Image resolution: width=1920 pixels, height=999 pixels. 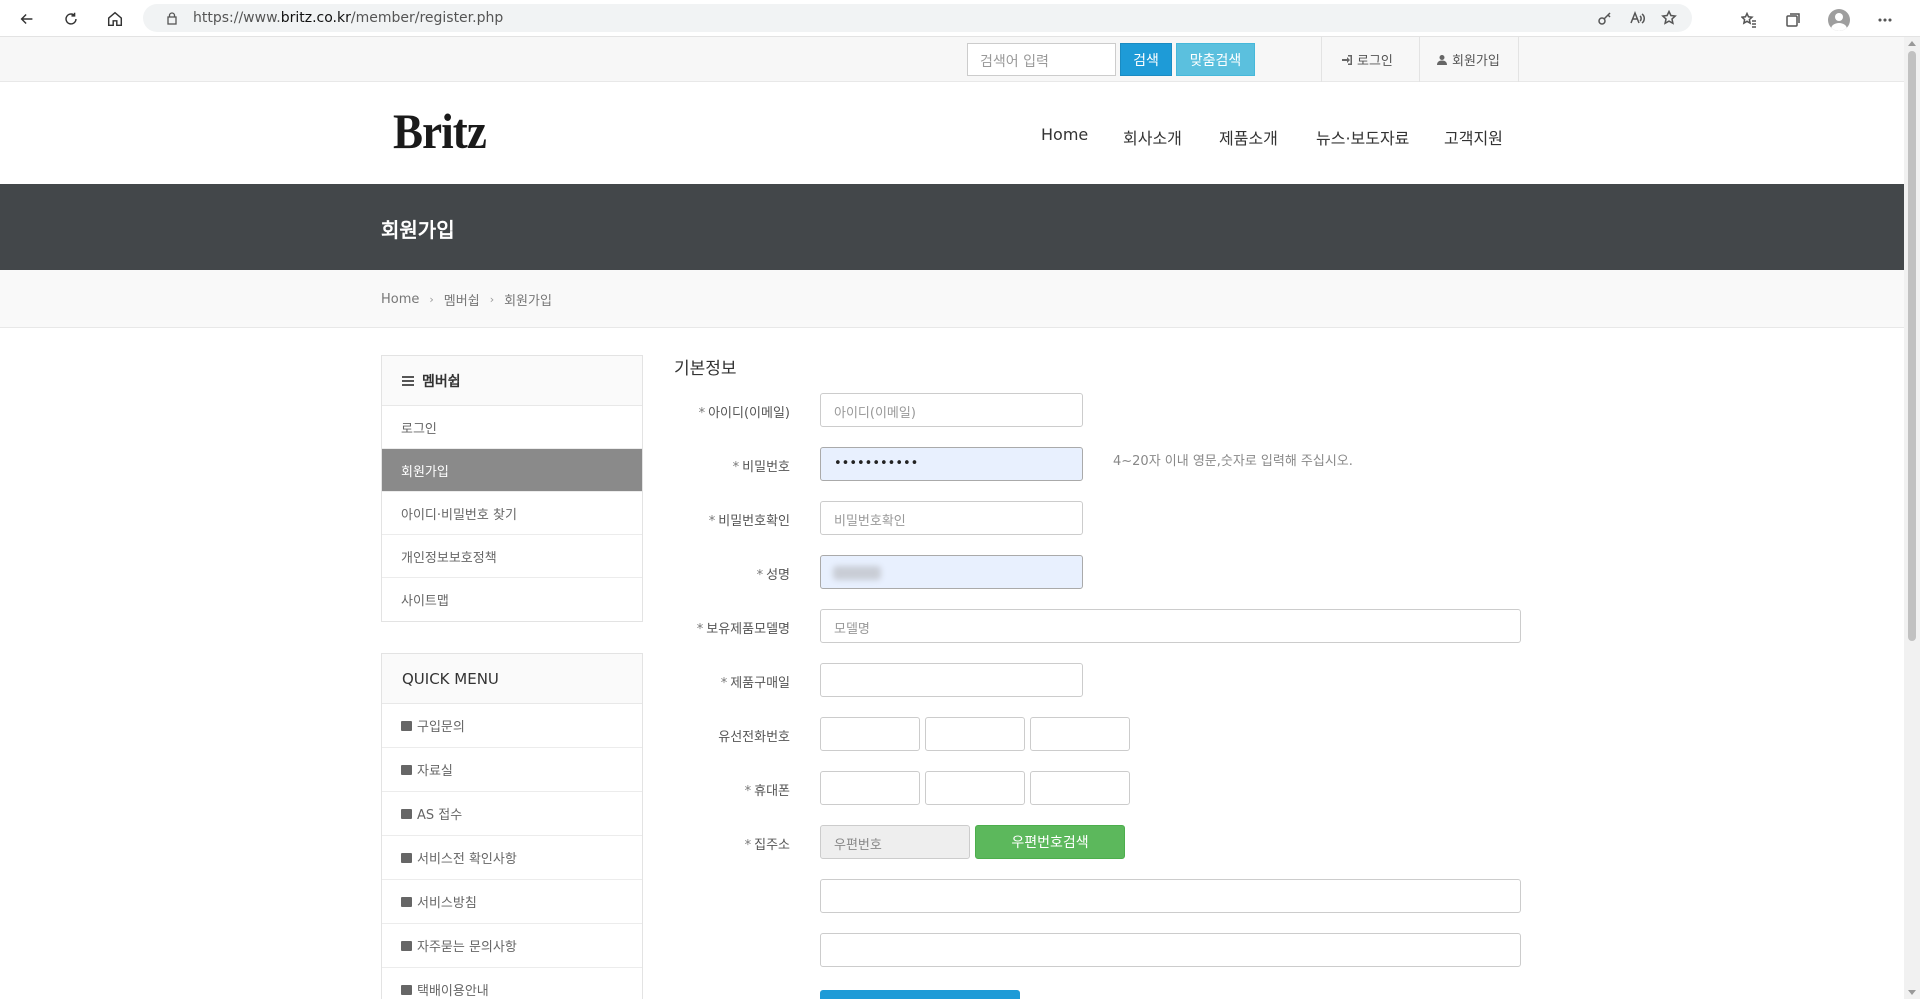 I want to click on membership-menu: 멤버쉽 로그인 회원가입 아이디·비밀번호 찾기 개인정보보호정책 사이트맵, so click(x=512, y=488).